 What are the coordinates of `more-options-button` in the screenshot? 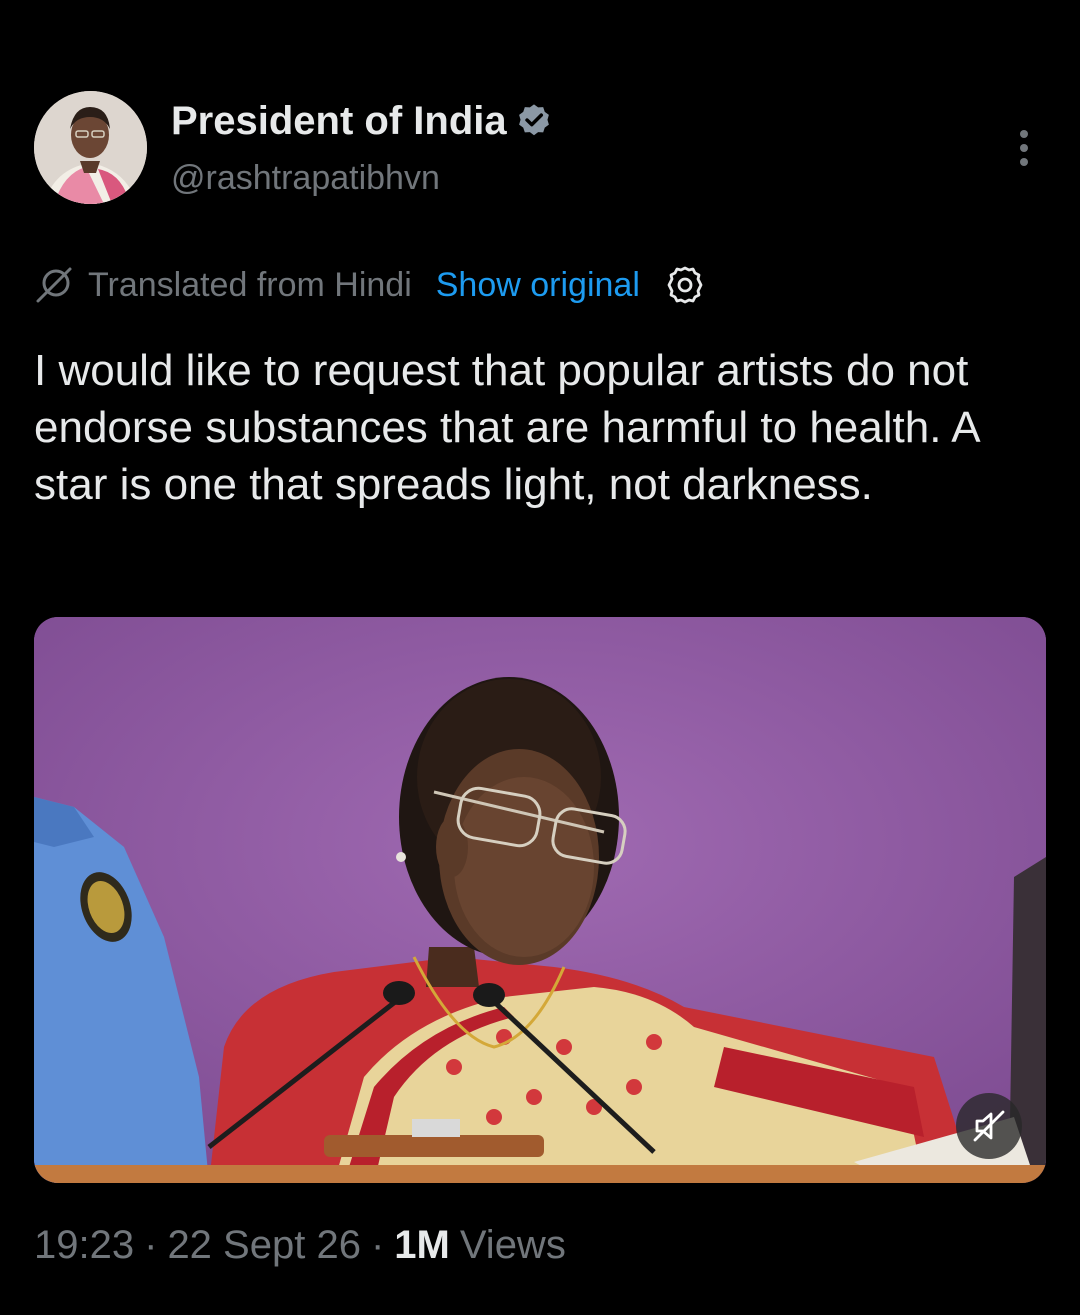 It's located at (1024, 148).